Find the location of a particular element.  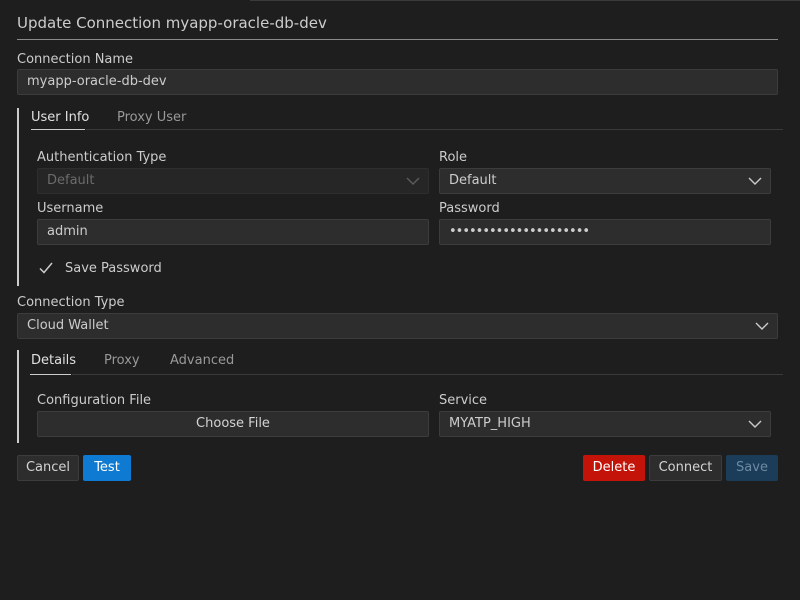

details-section-bracket is located at coordinates (18, 396).